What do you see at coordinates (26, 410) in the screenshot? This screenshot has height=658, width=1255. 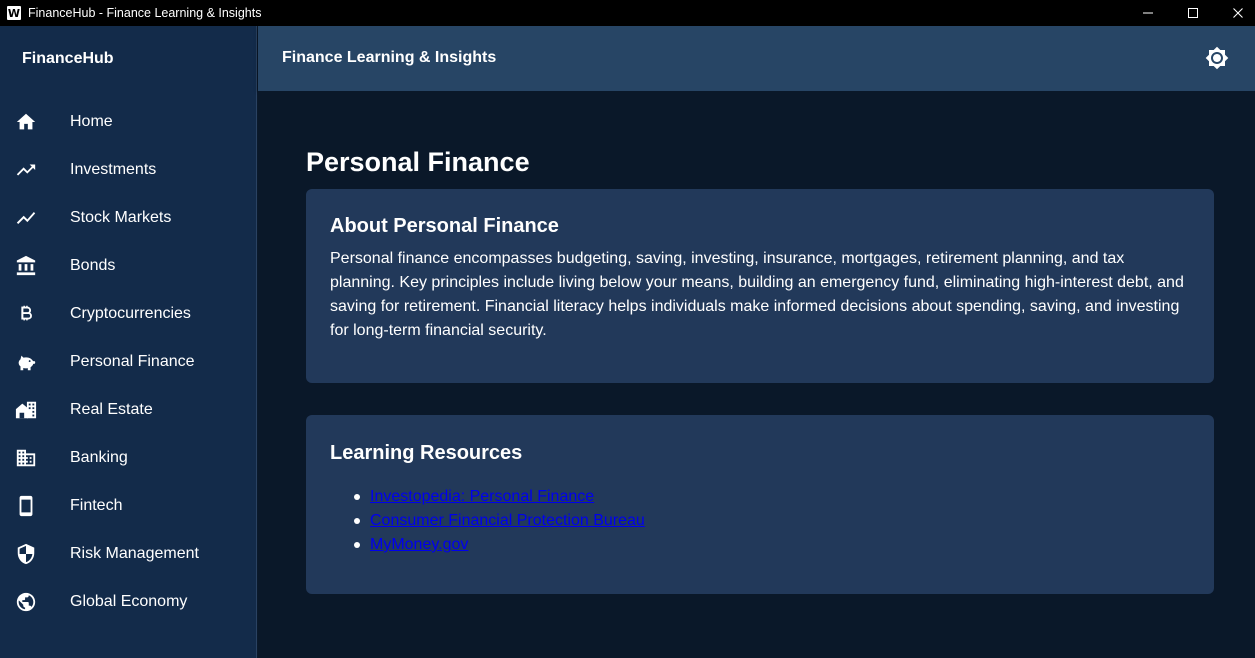 I see `real-estate-icon` at bounding box center [26, 410].